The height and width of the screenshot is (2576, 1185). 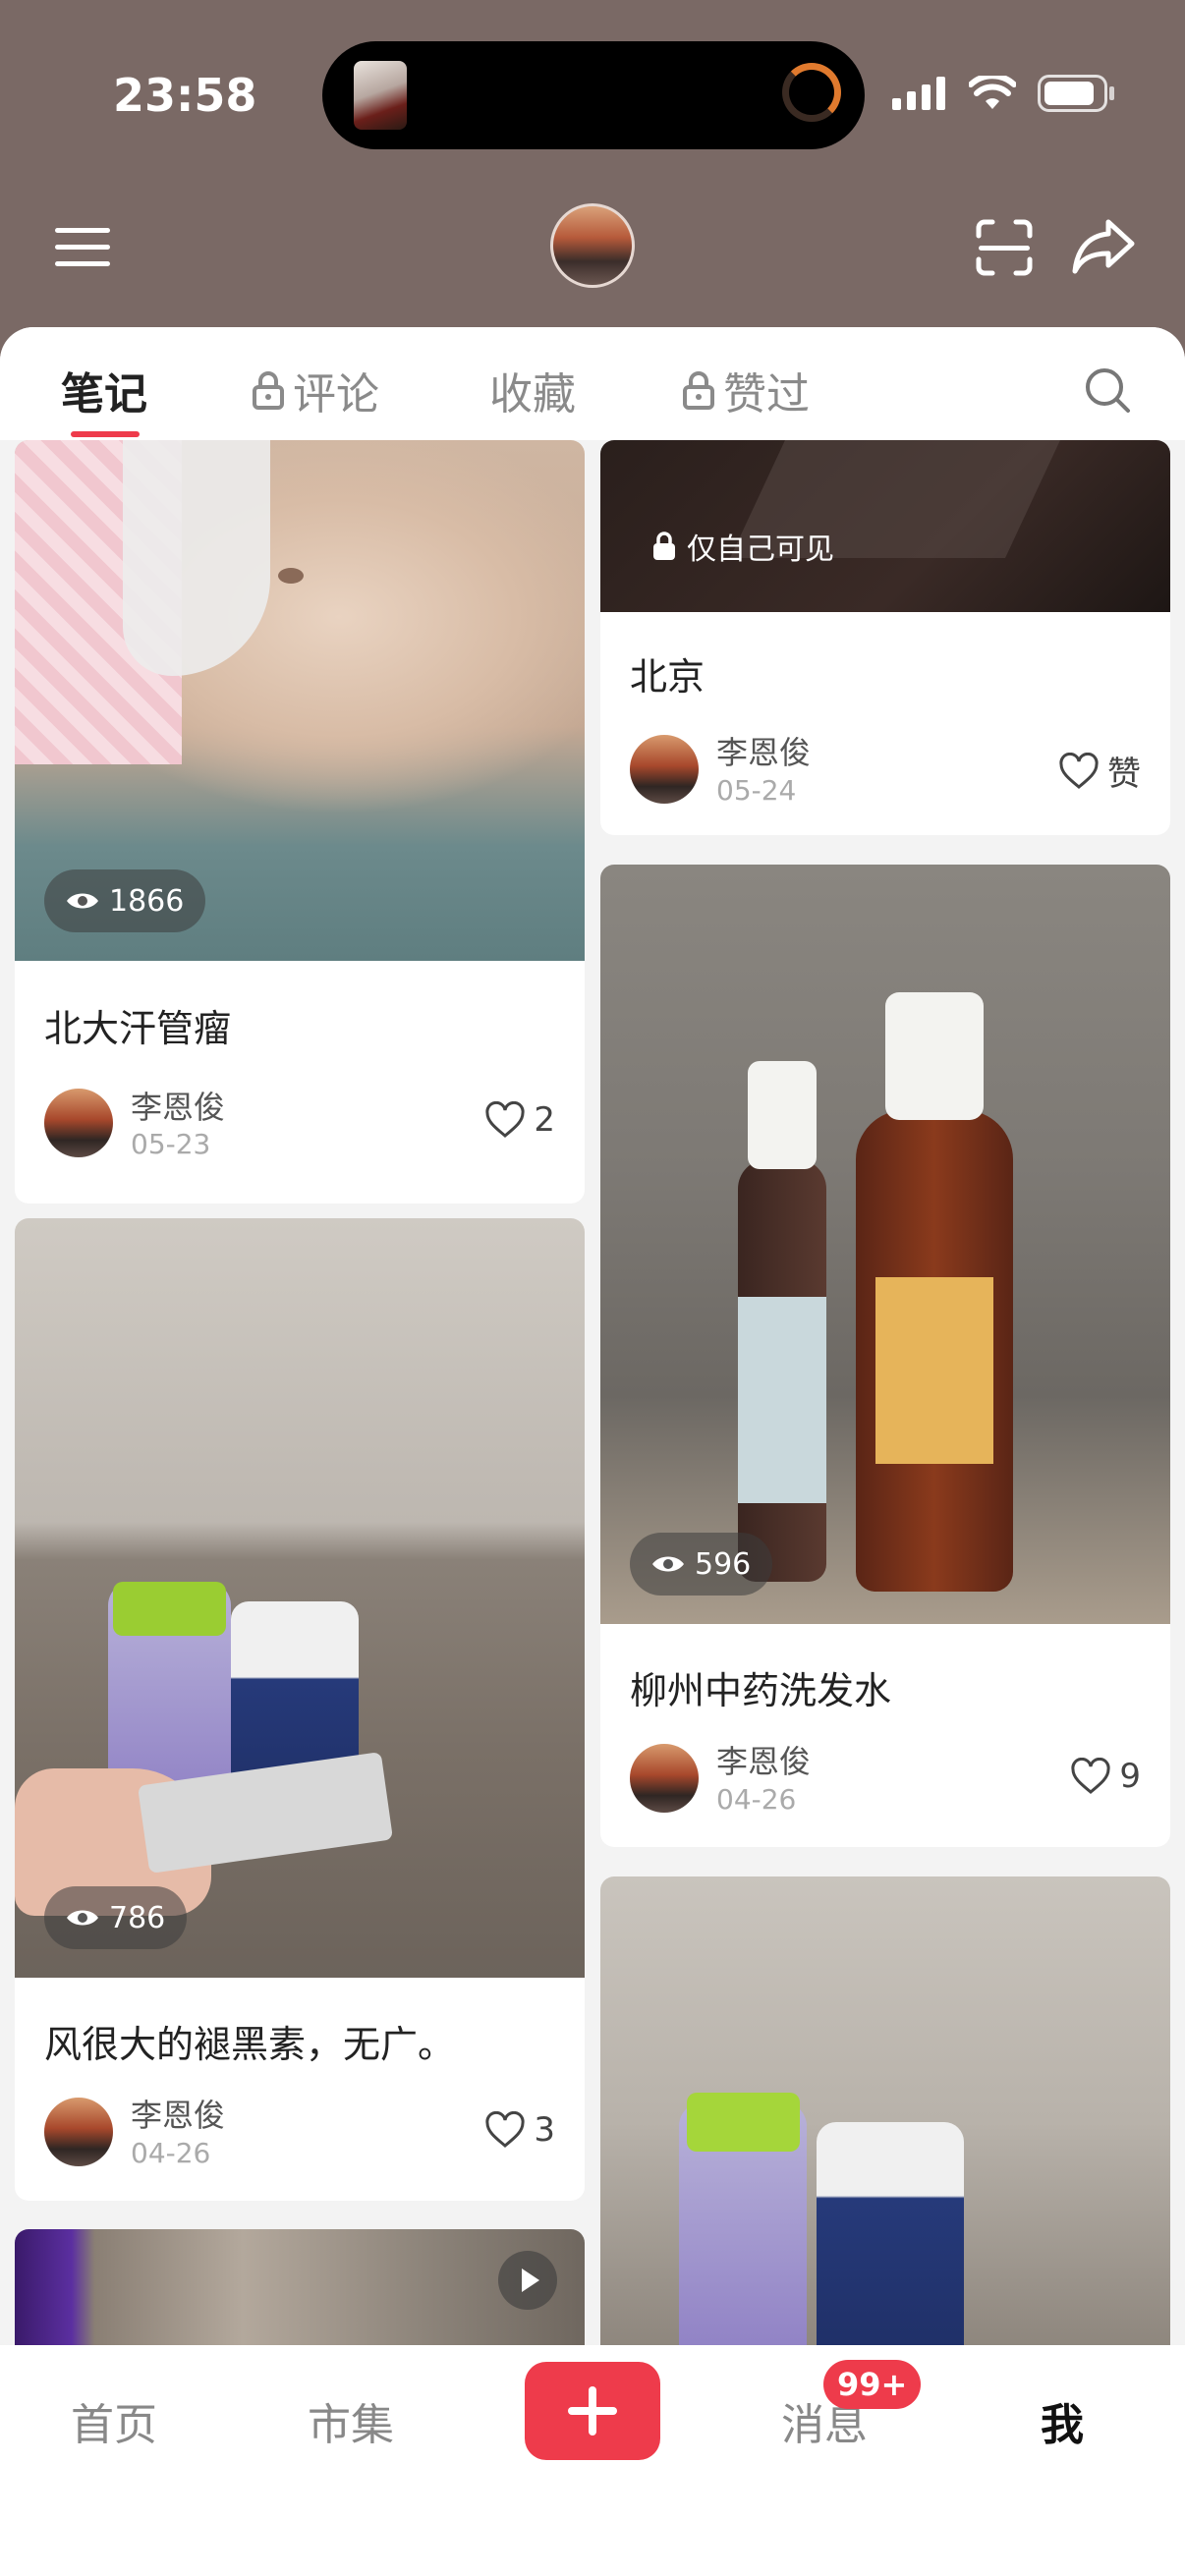 What do you see at coordinates (106, 434) in the screenshot?
I see `active-tab-indicator` at bounding box center [106, 434].